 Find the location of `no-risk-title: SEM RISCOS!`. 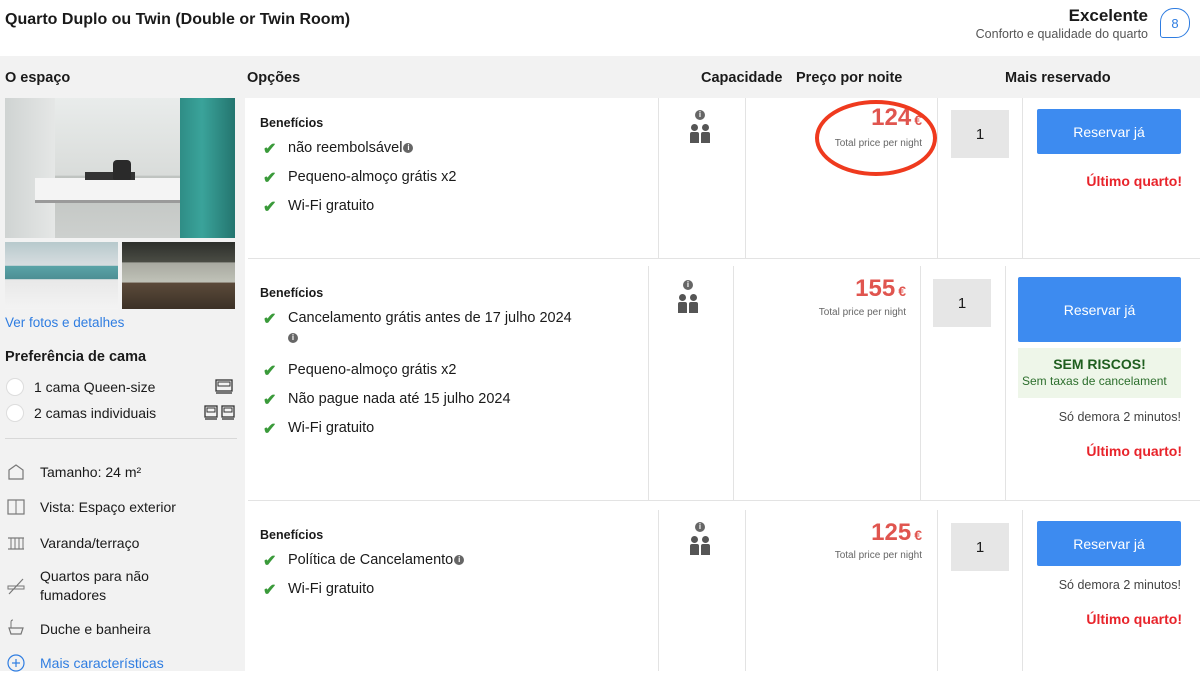

no-risk-title: SEM RISCOS! is located at coordinates (1099, 364).